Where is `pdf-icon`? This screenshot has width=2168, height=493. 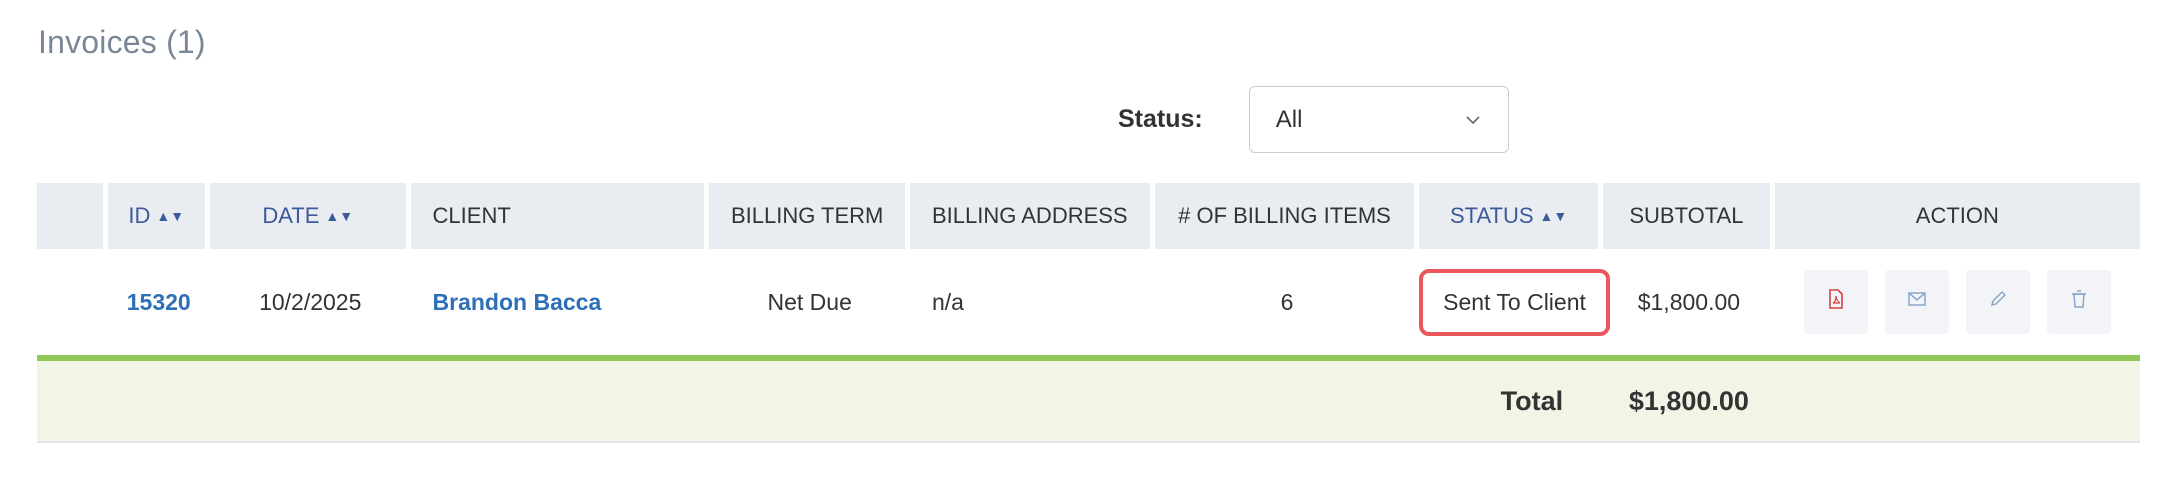 pdf-icon is located at coordinates (1836, 302).